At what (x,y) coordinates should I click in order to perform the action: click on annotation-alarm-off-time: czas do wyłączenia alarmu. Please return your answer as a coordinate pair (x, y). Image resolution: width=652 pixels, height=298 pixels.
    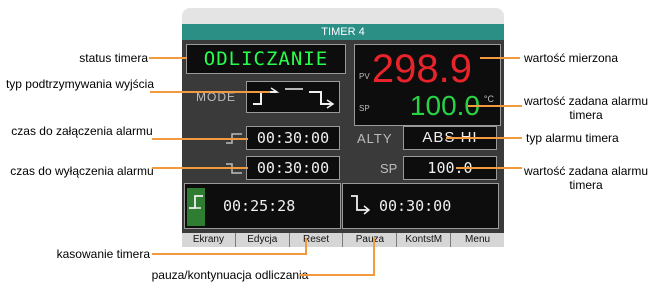
    Looking at the image, I should click on (82, 171).